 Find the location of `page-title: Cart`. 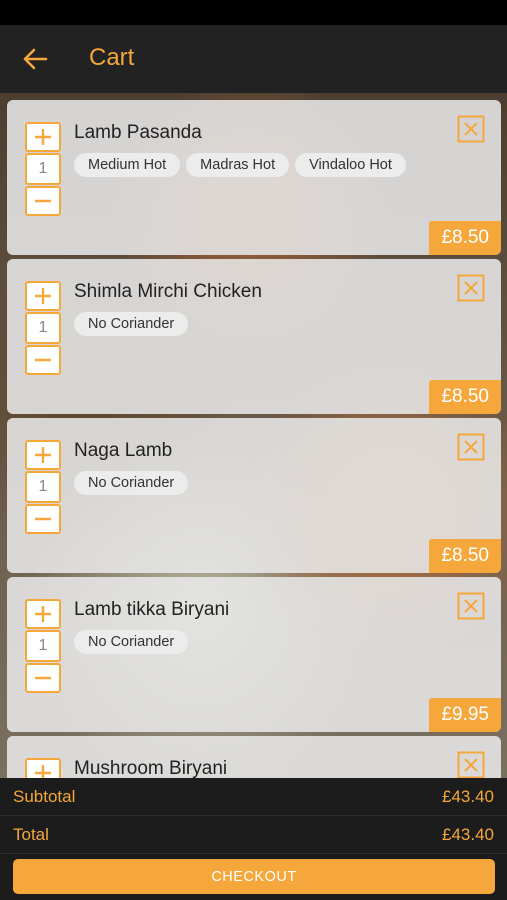

page-title: Cart is located at coordinates (112, 57).